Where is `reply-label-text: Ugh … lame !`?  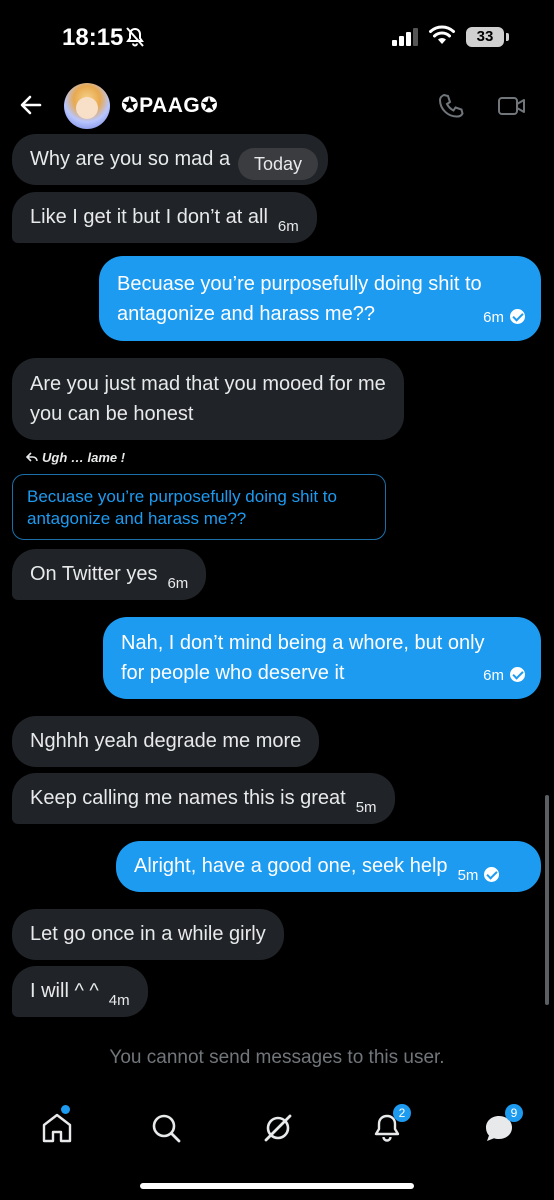 reply-label-text: Ugh … lame ! is located at coordinates (84, 457).